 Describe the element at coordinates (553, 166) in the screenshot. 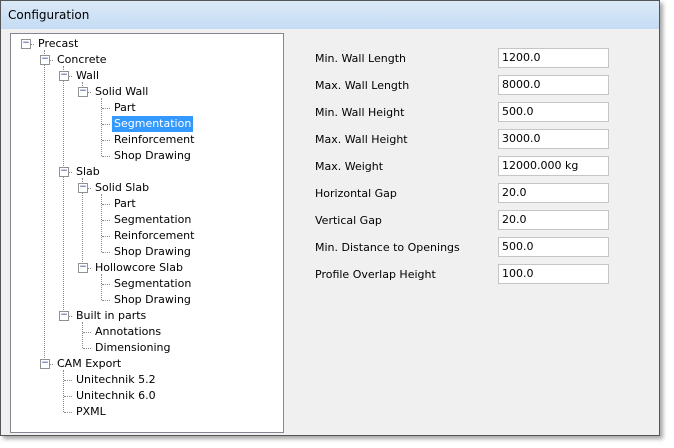

I see `field-input: 12000.000 kg` at that location.